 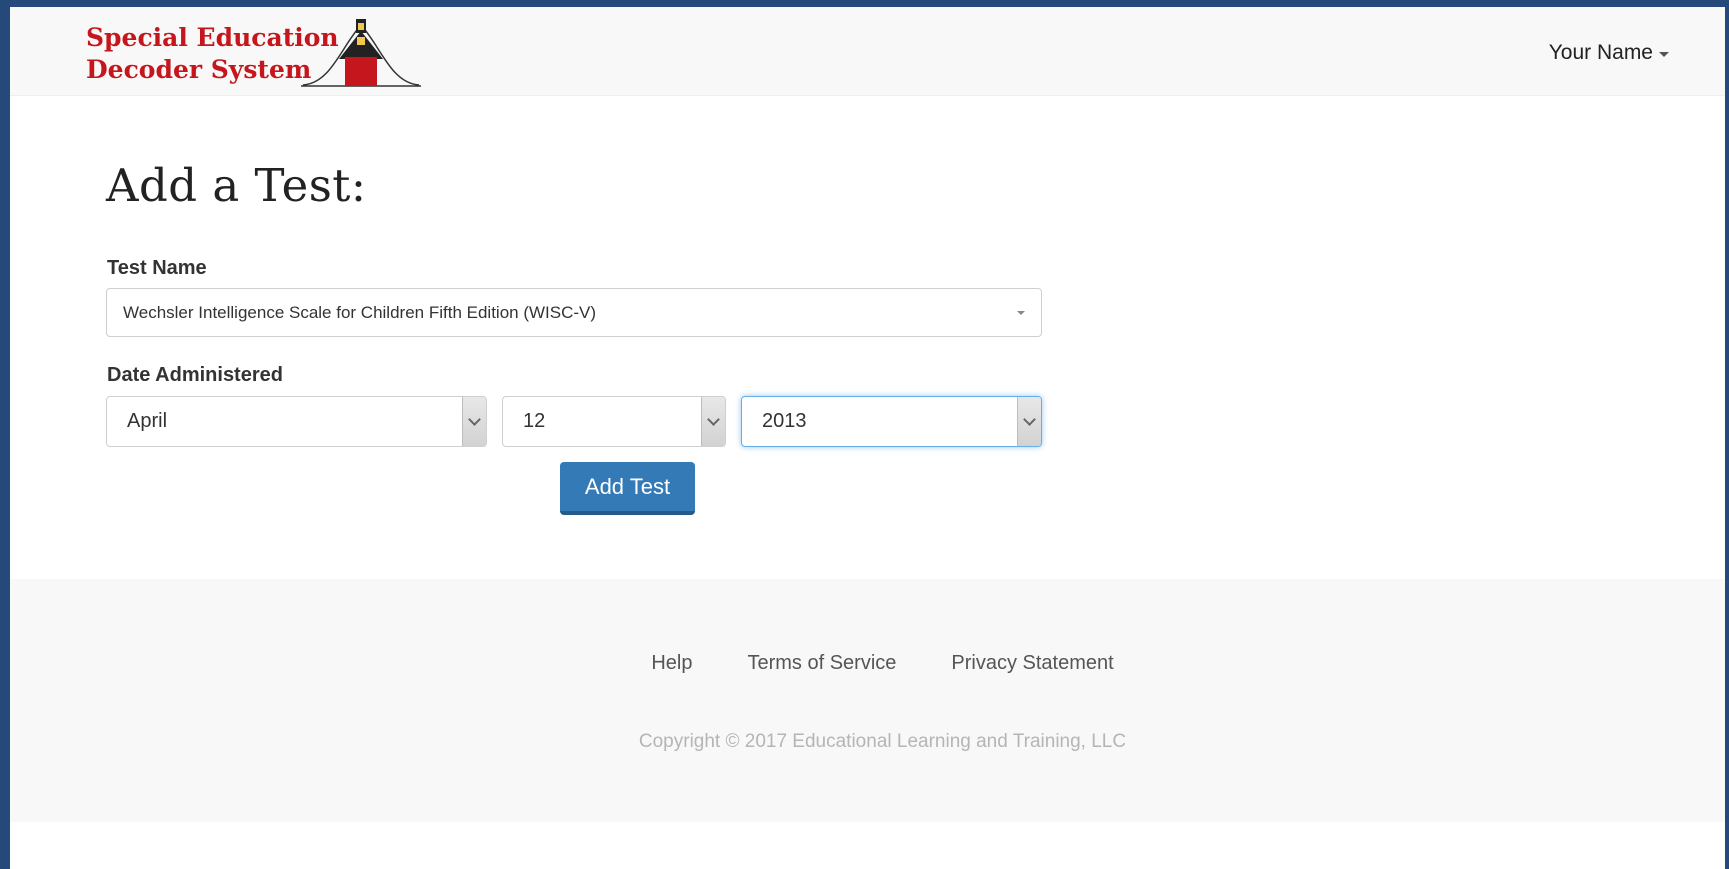 I want to click on month-value: April, so click(x=147, y=421).